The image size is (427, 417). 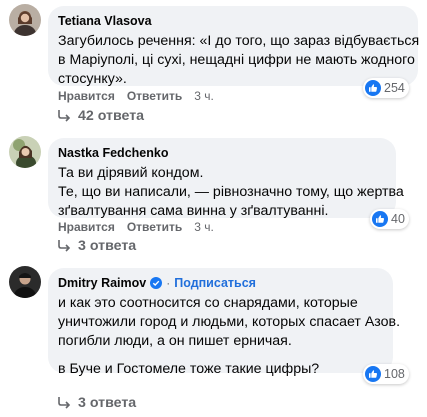 I want to click on comment-line: в Буче и Гостомеле тоже такие цифры?, so click(x=189, y=369).